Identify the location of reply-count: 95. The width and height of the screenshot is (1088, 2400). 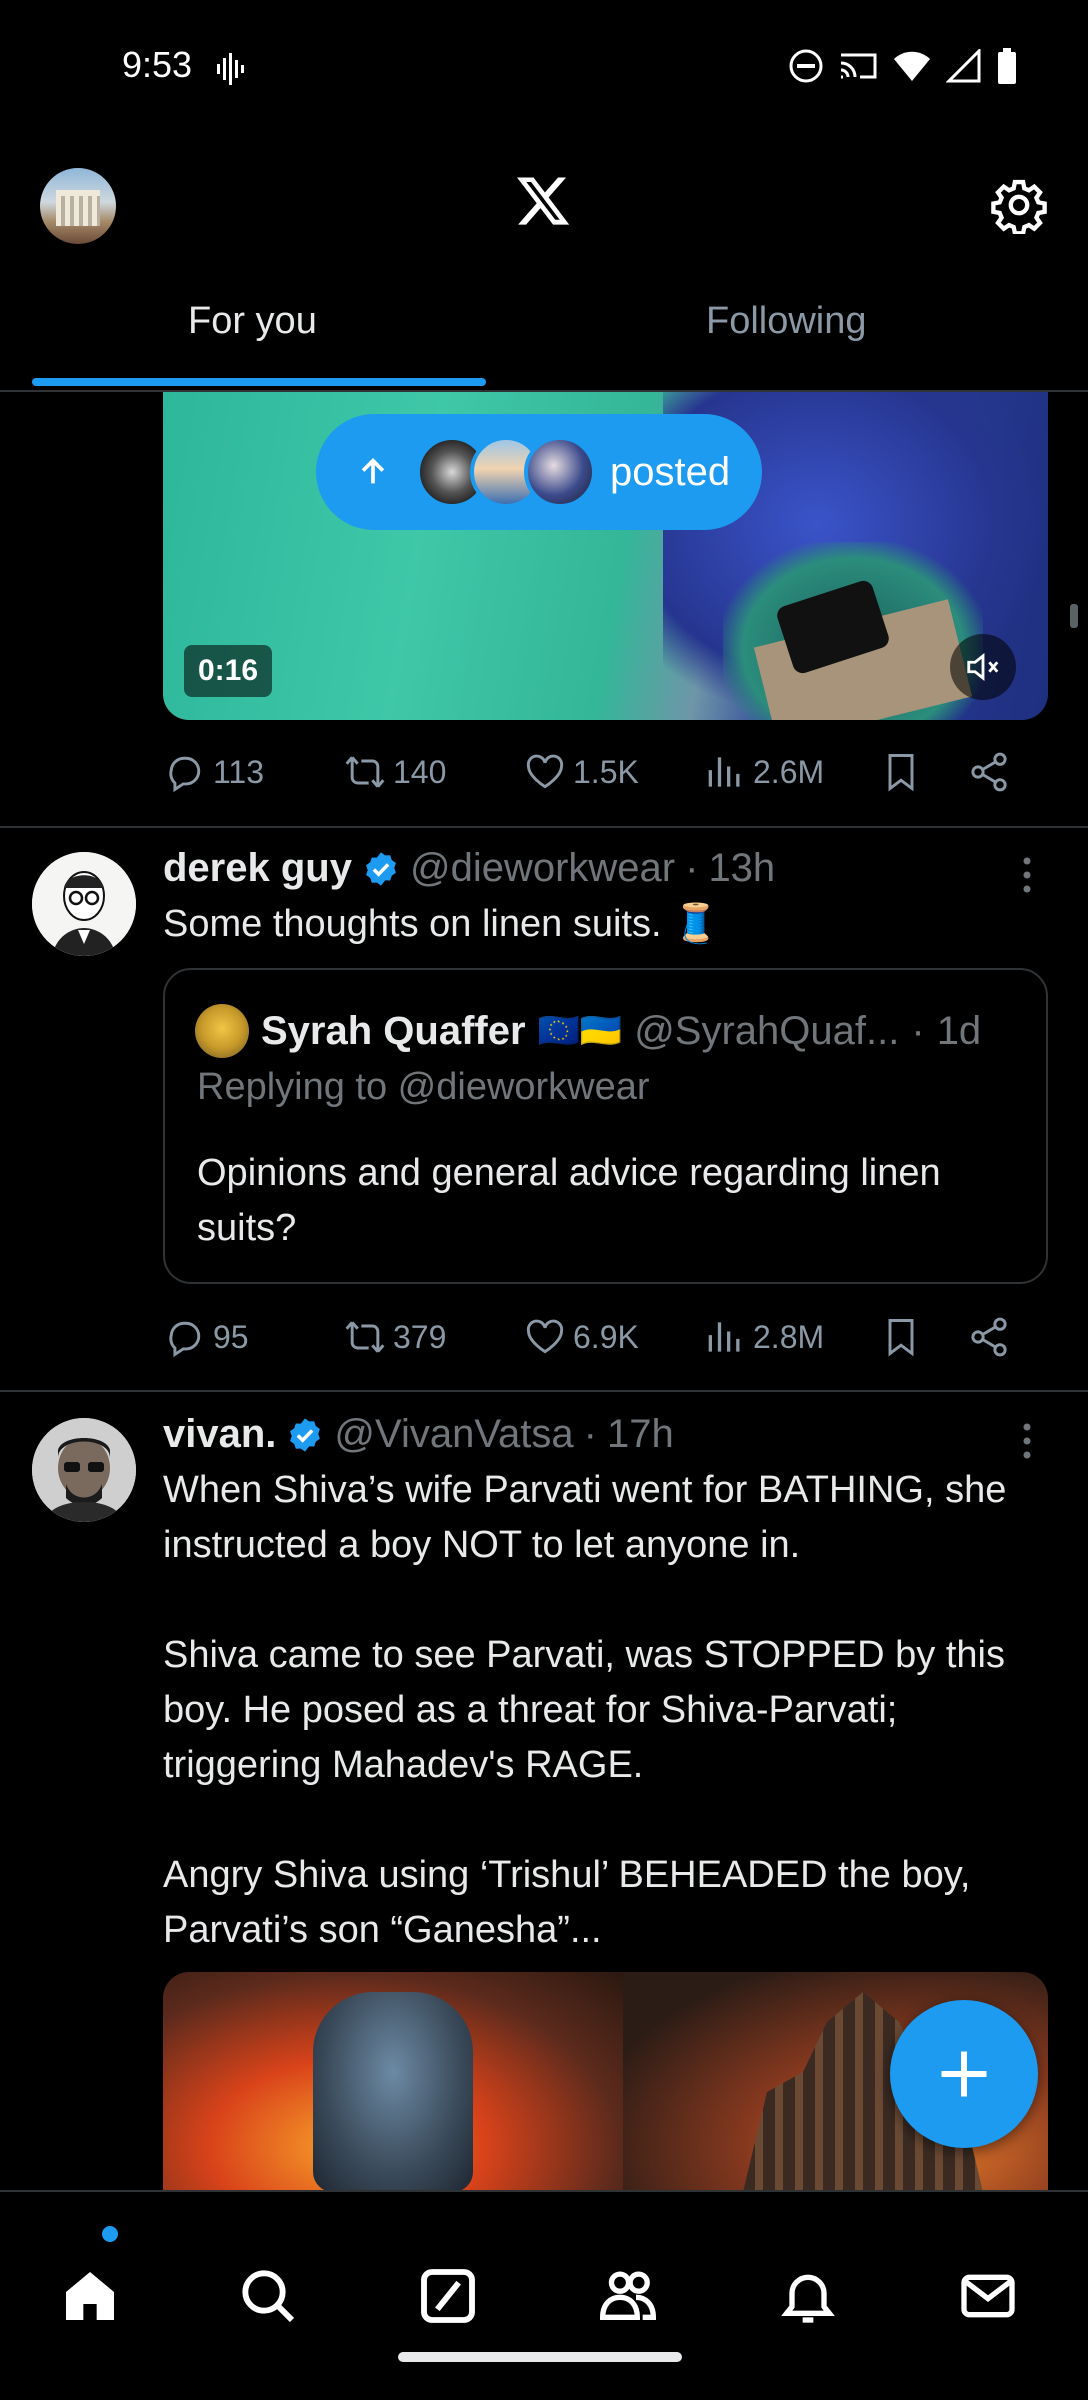
(231, 1336).